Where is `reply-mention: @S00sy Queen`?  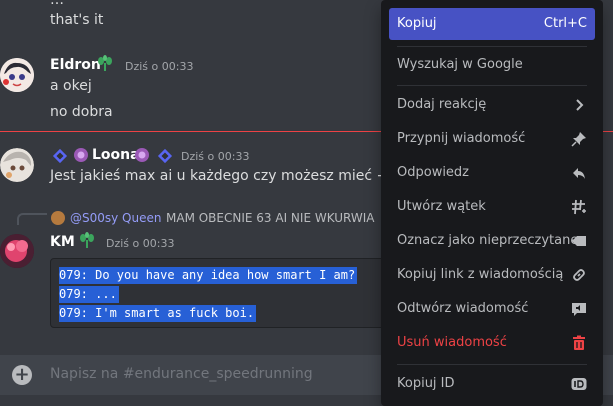
reply-mention: @S00sy Queen is located at coordinates (115, 218).